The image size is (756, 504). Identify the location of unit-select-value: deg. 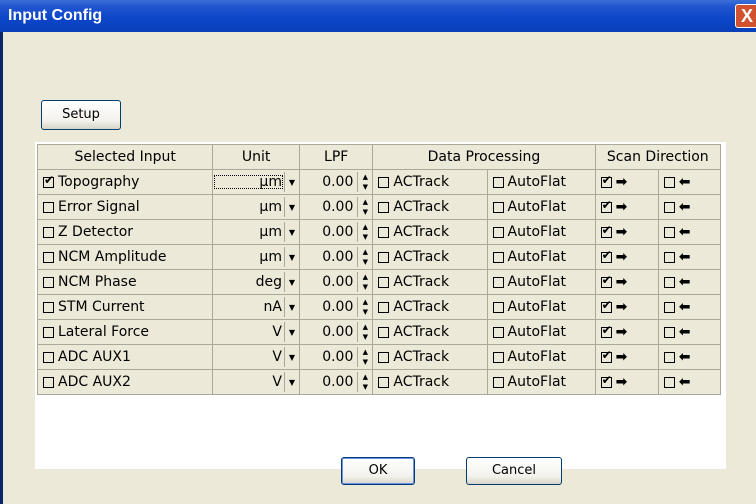
(248, 282).